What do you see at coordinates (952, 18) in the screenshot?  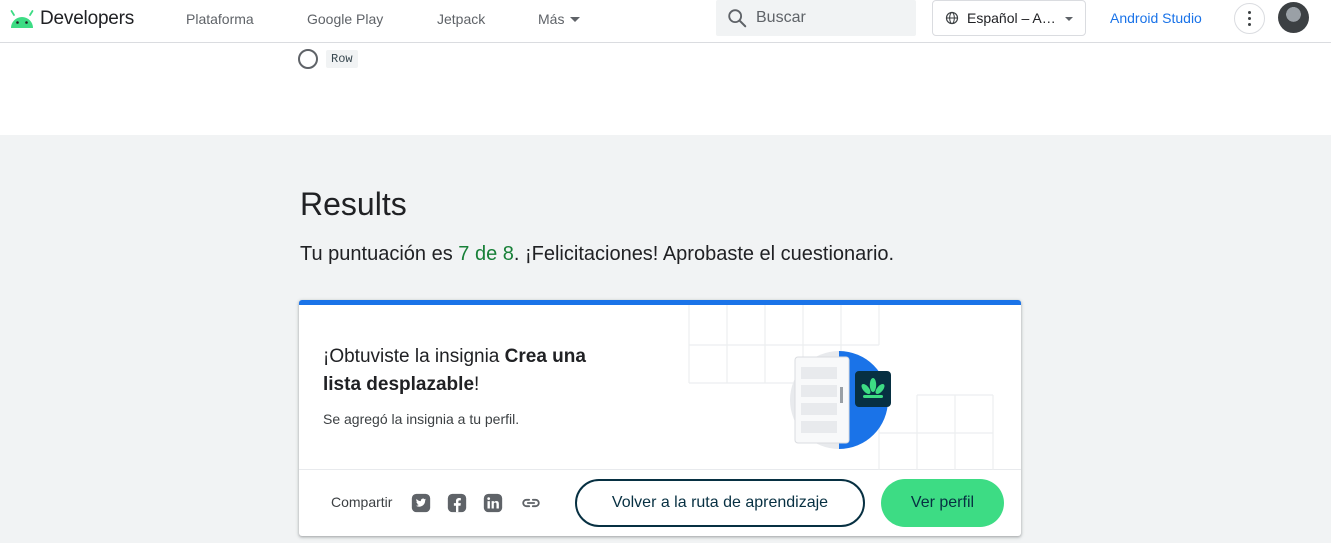 I see `globe-icon` at bounding box center [952, 18].